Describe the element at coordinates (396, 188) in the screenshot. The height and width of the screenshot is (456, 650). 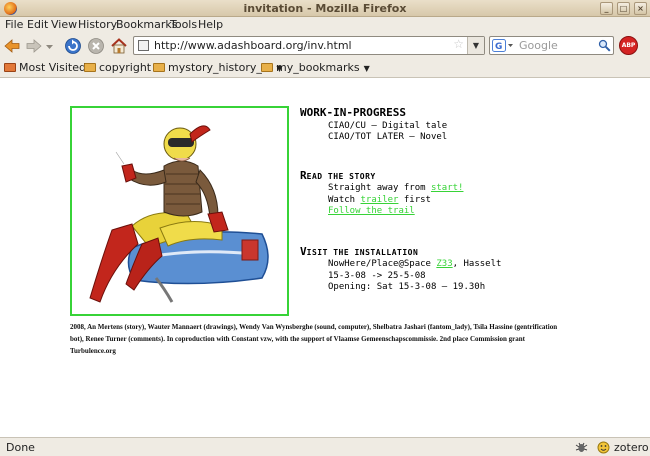
I see `read-line-start: Straight away from start!` at that location.